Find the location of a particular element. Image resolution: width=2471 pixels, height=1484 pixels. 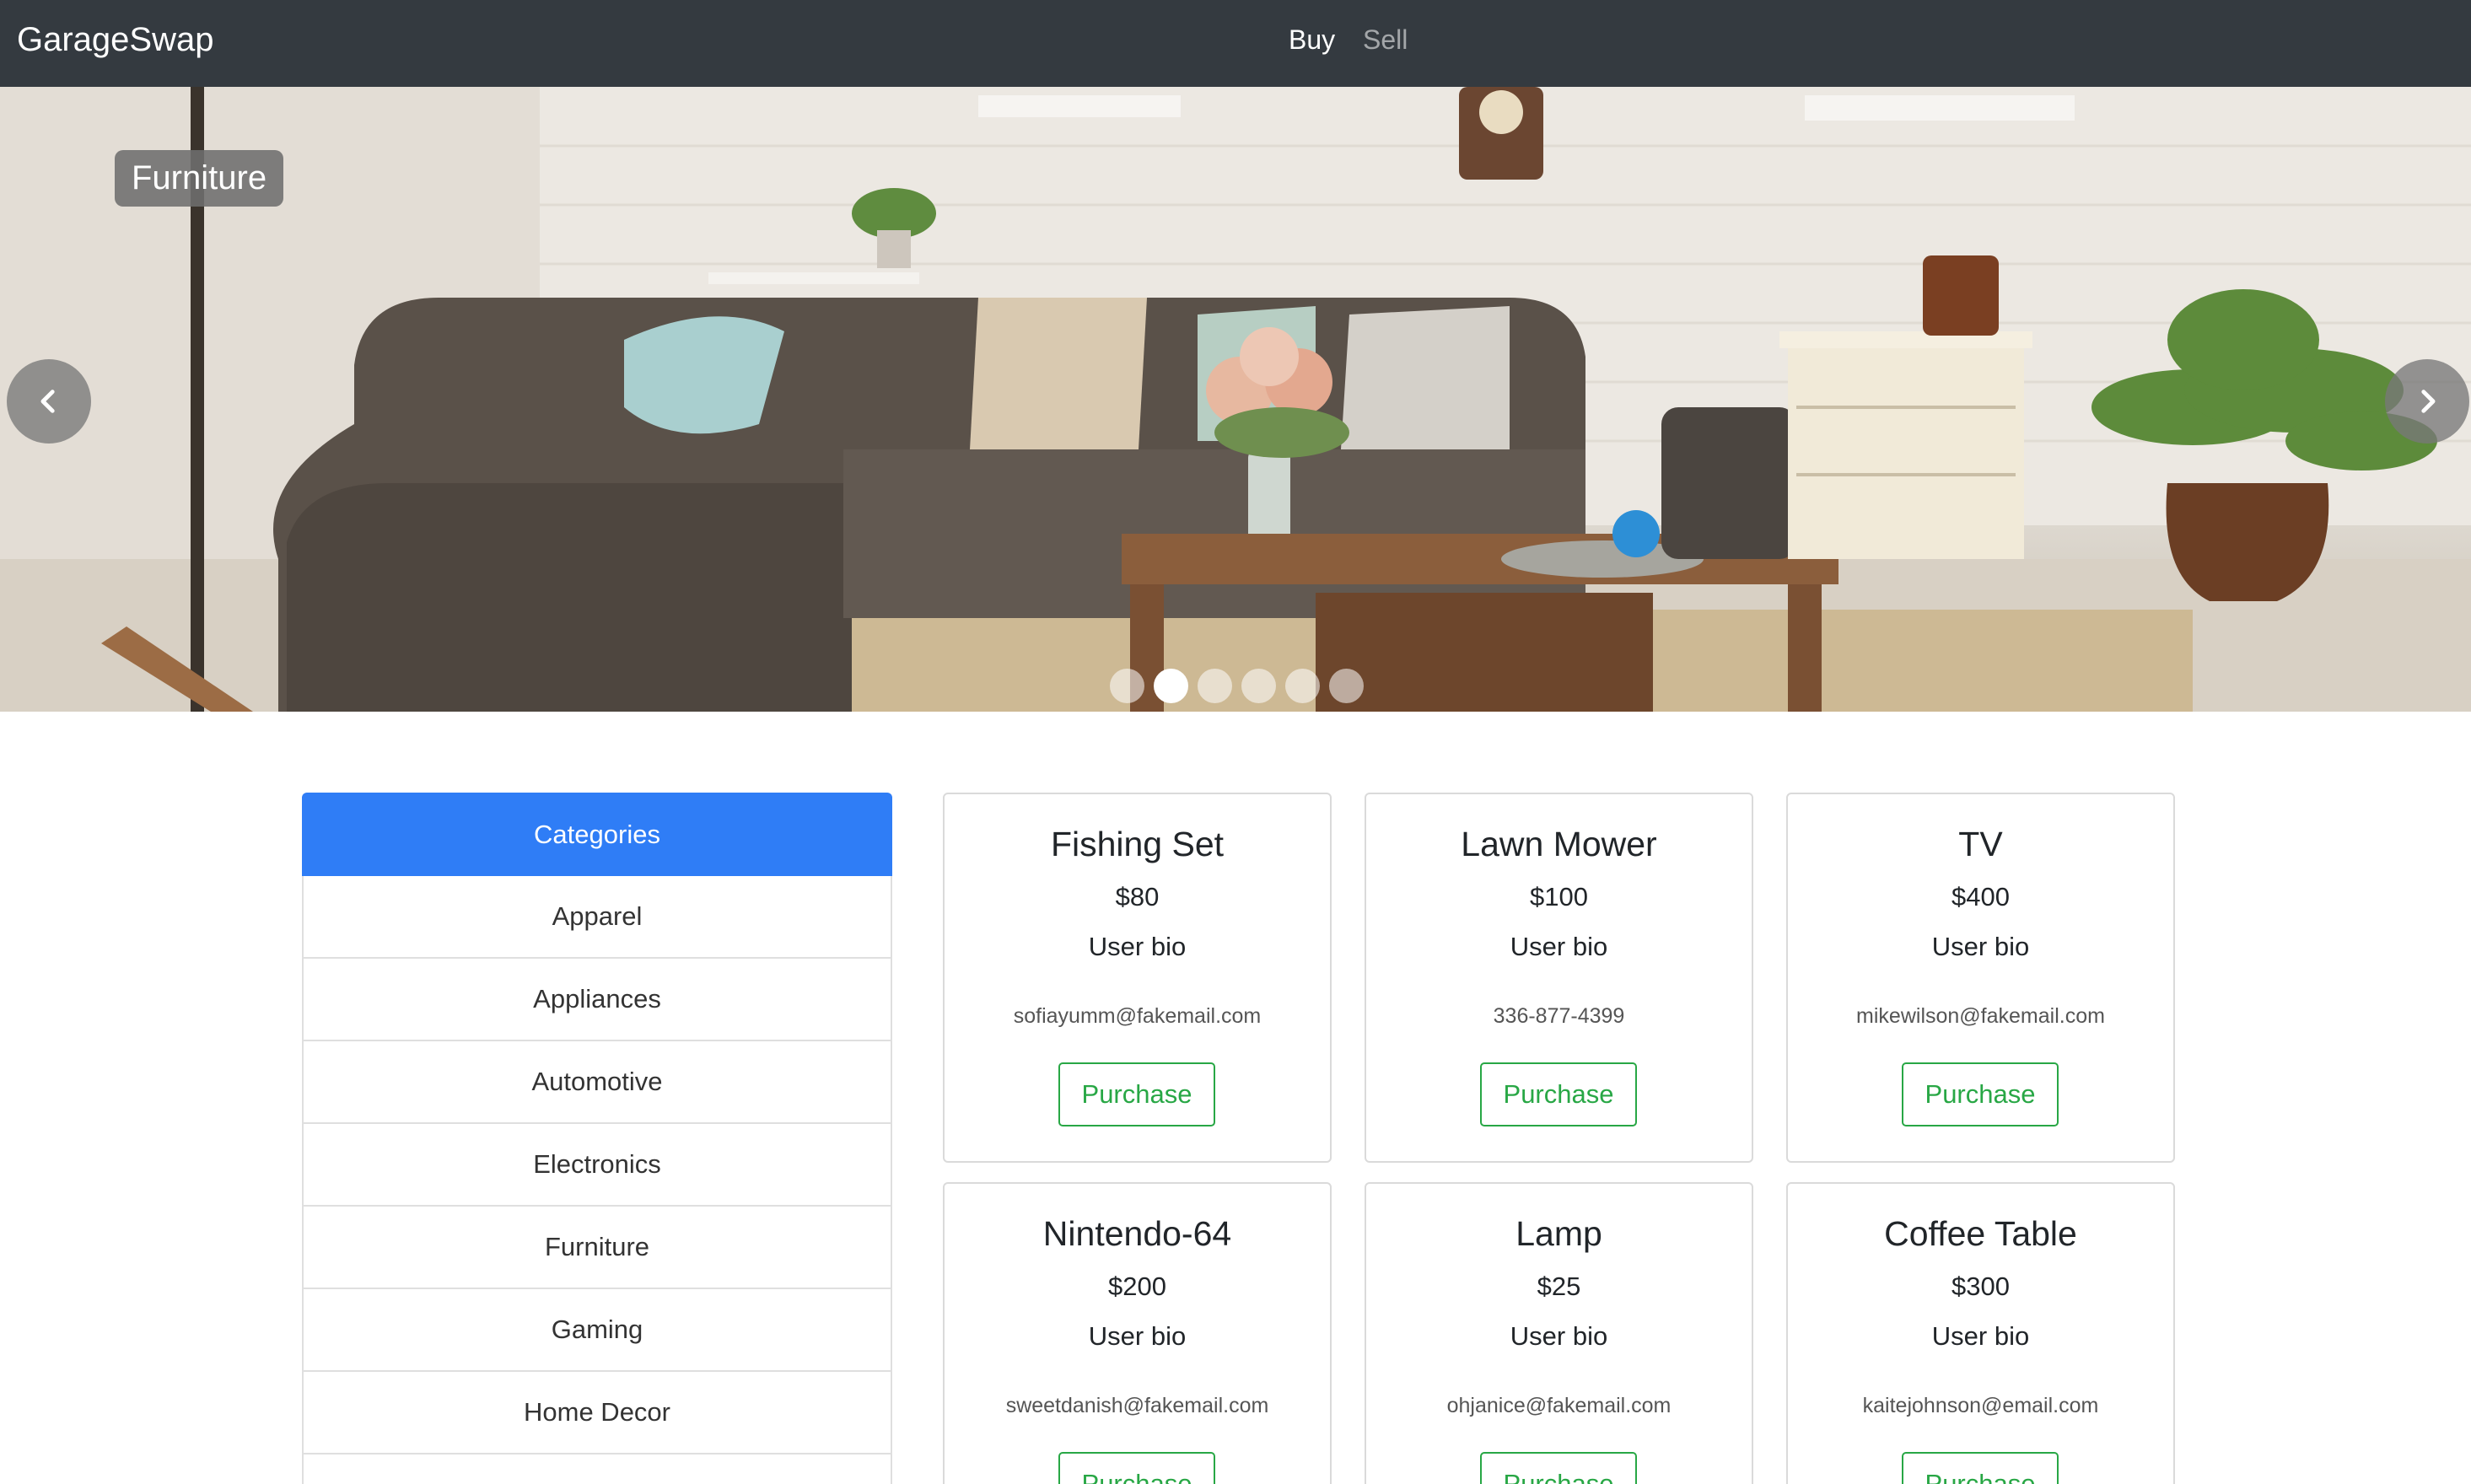

seller-contact: sweetdanish@fakemail.com is located at coordinates (1137, 1405).